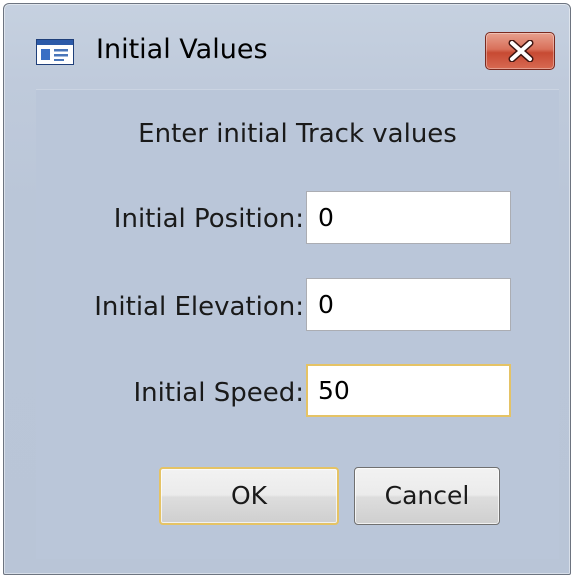 The image size is (574, 578). Describe the element at coordinates (218, 393) in the screenshot. I see `initial-speed-label: Initial Speed:` at that location.